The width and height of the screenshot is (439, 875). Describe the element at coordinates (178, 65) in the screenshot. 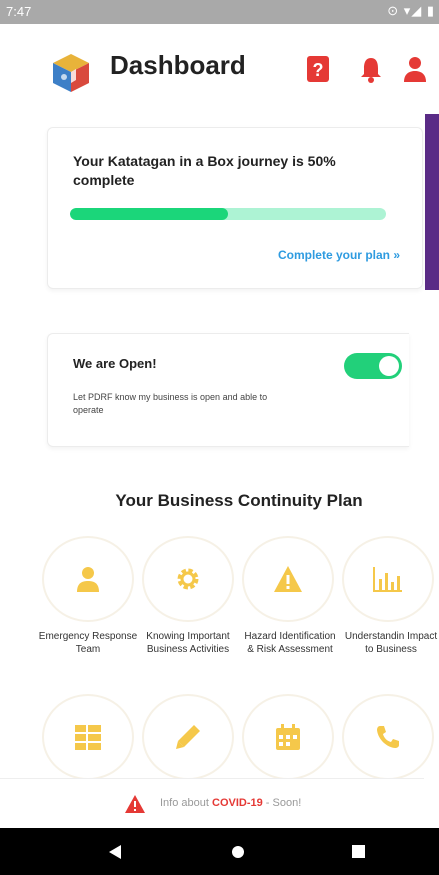

I see `page-title: Dashboard` at that location.